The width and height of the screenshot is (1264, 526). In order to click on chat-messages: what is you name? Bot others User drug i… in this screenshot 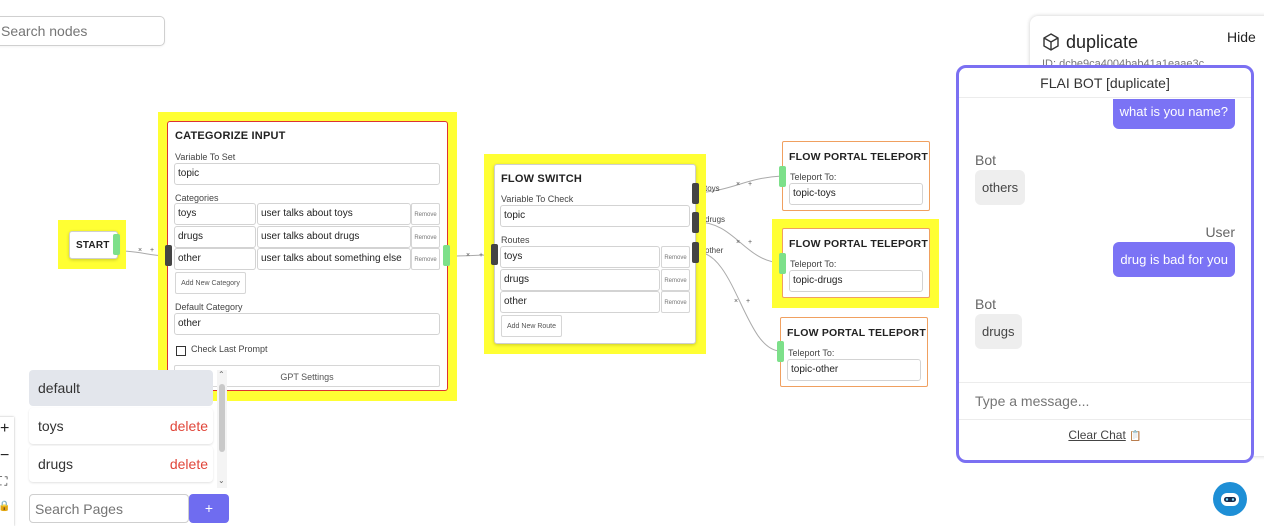, I will do `click(1105, 240)`.